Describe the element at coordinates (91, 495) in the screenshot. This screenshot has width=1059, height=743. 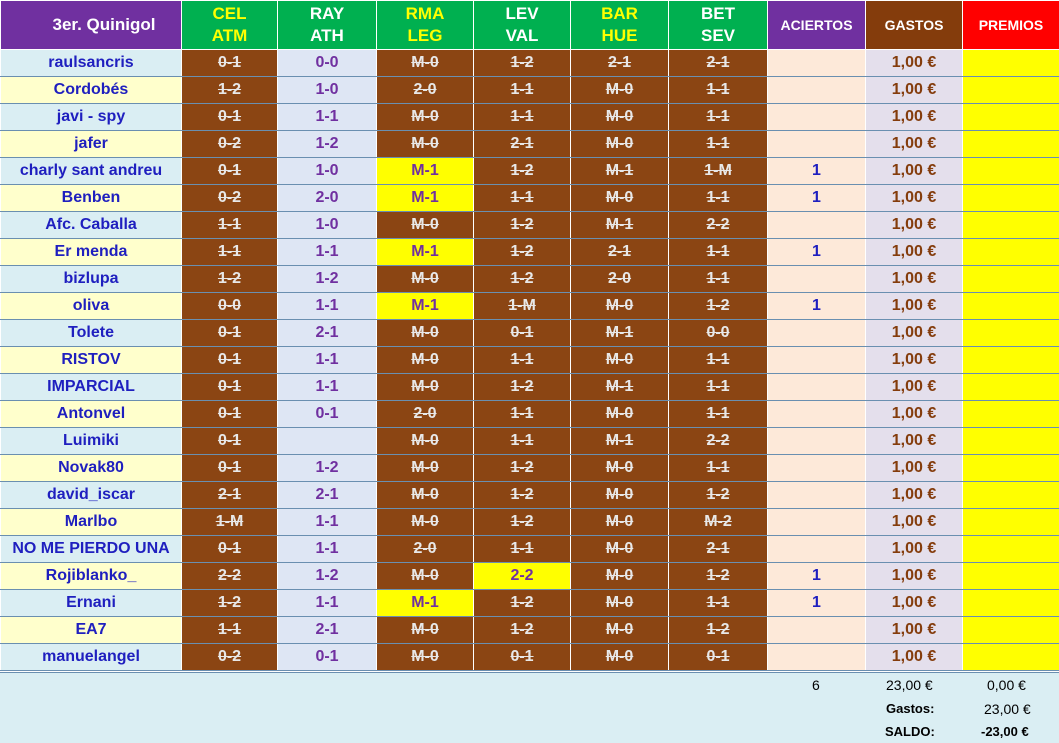
I see `participant-name: david_iscar` at that location.